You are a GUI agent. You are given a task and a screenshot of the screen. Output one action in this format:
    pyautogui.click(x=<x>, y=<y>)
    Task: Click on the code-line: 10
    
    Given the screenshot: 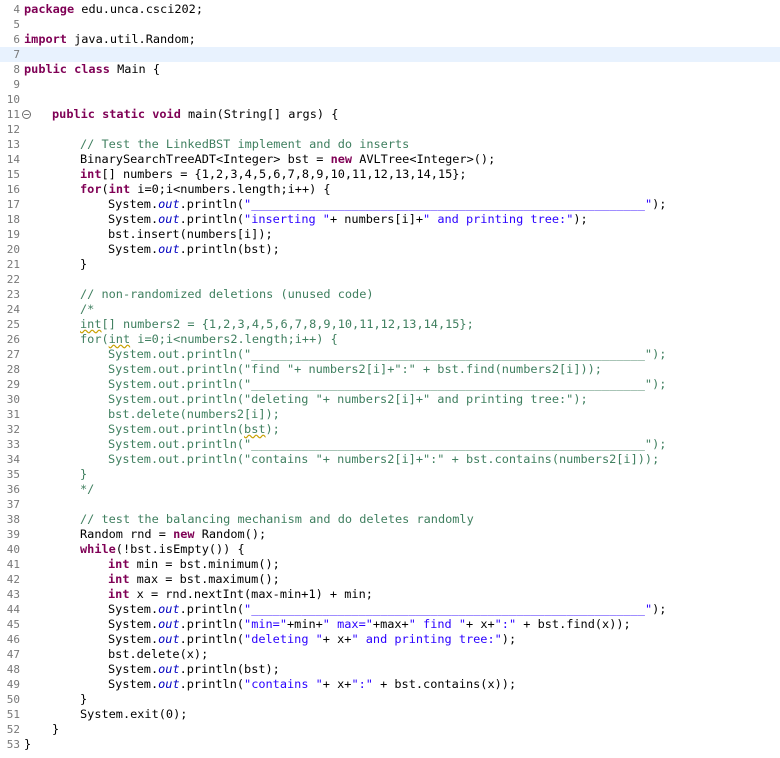 What is the action you would take?
    pyautogui.click(x=390, y=99)
    